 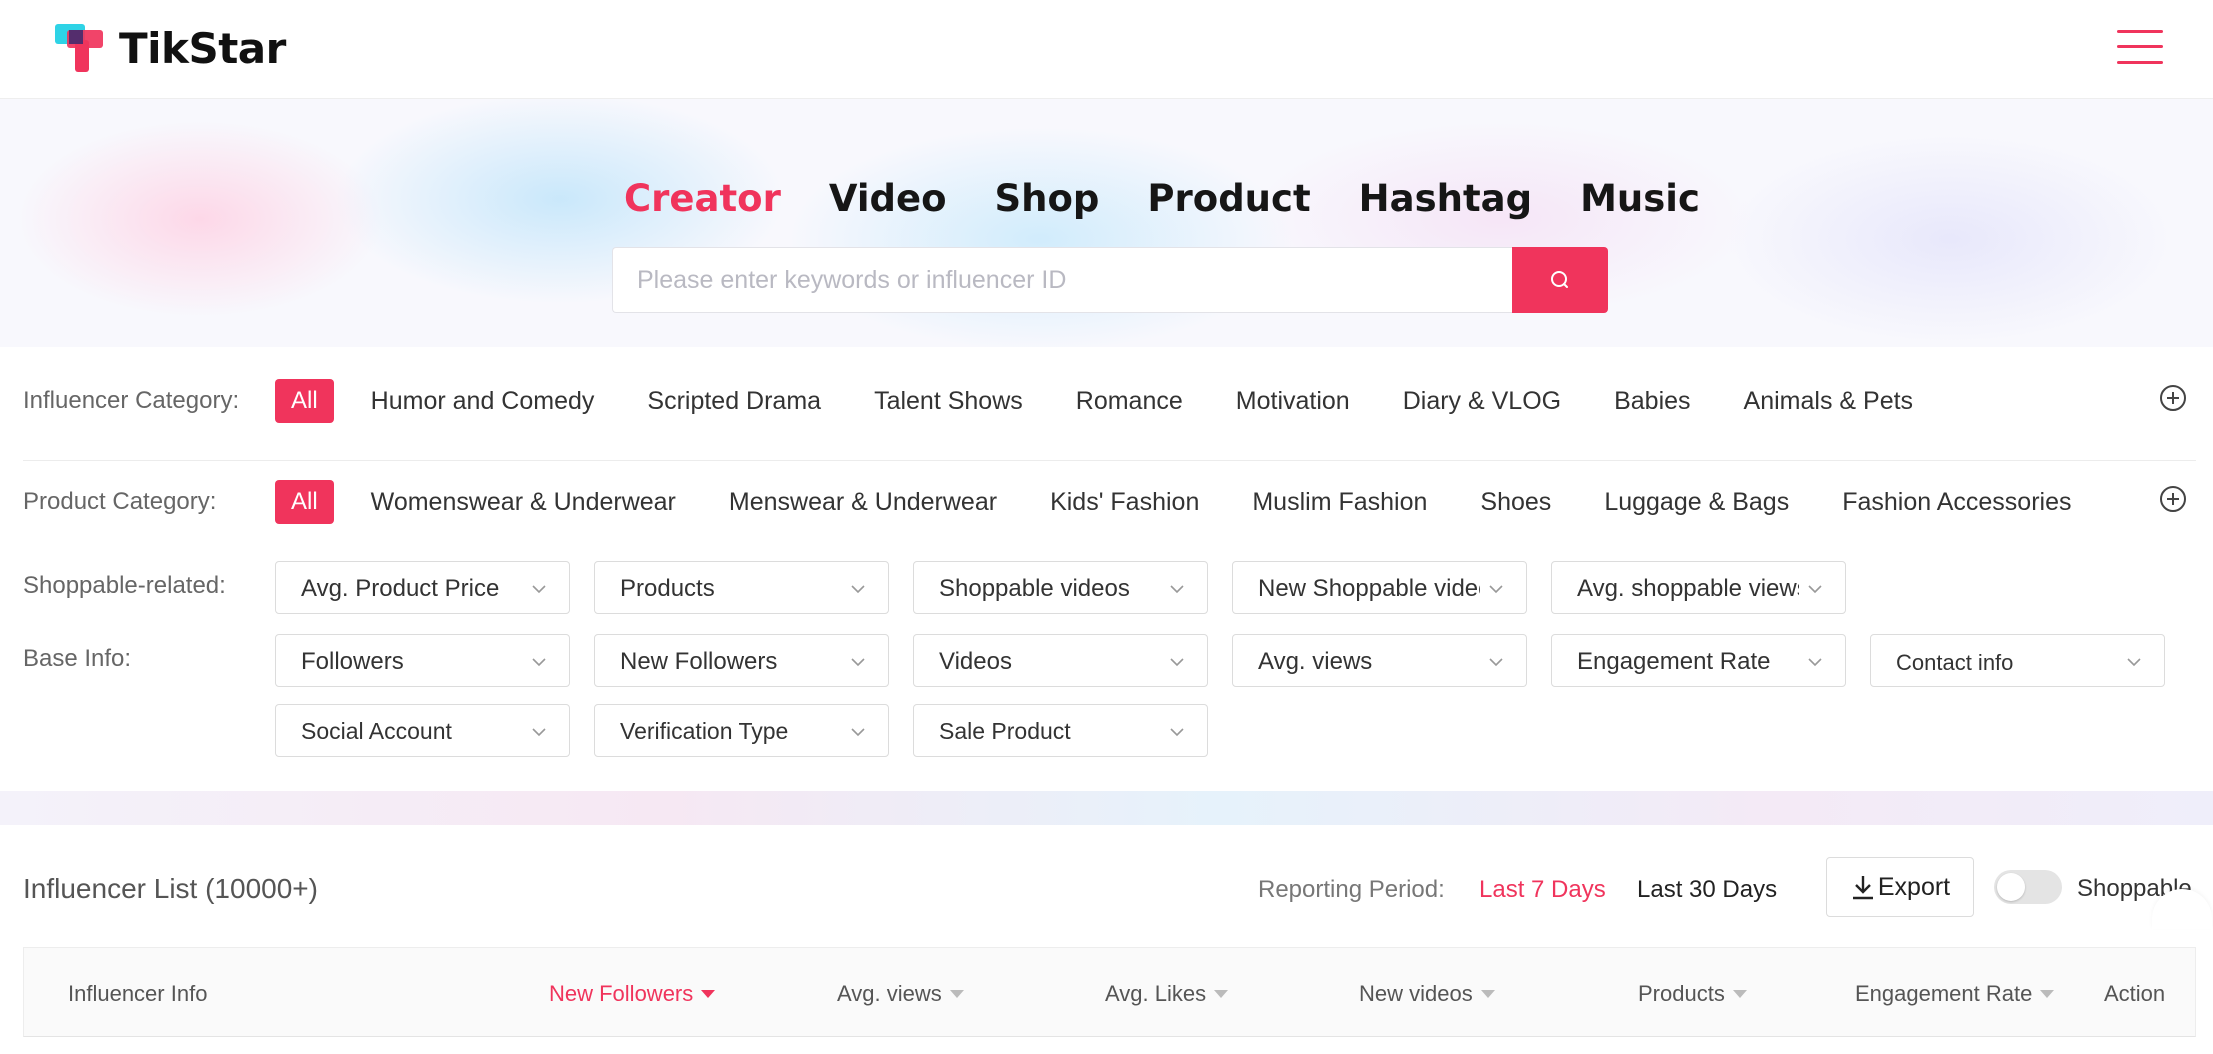 What do you see at coordinates (734, 401) in the screenshot?
I see `influencer-category-item: Scripted Drama` at bounding box center [734, 401].